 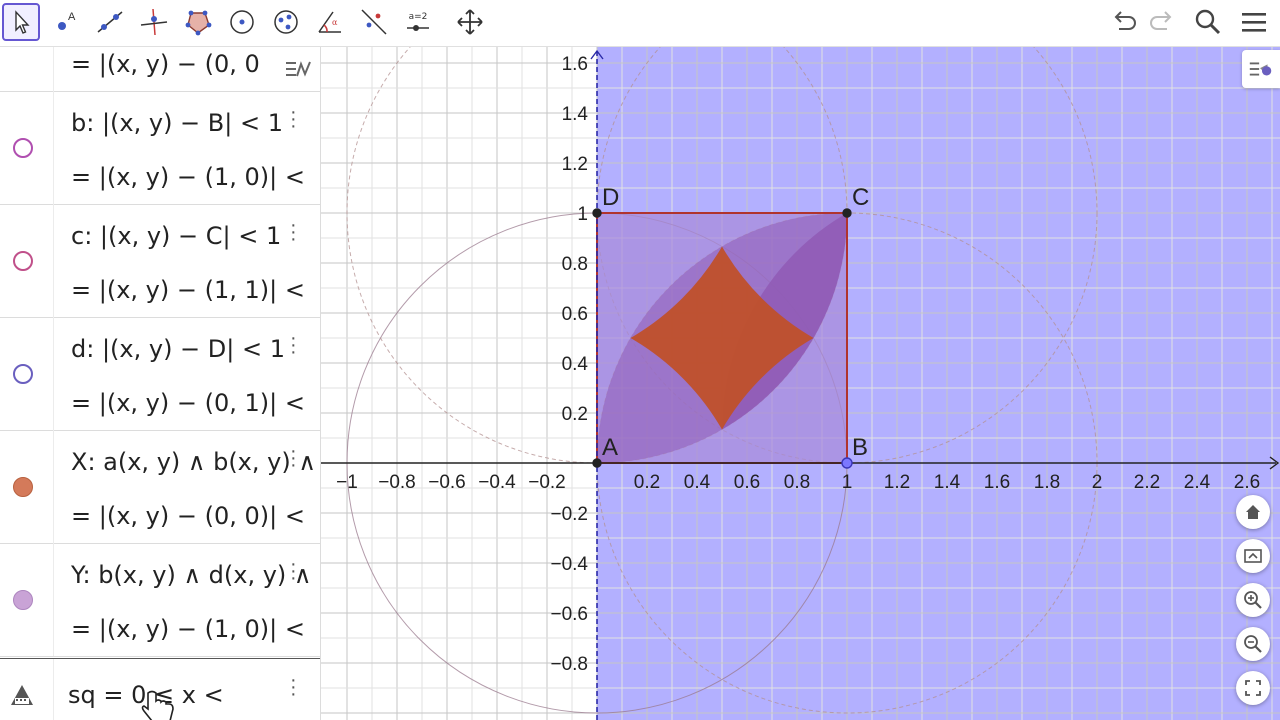 What do you see at coordinates (160, 69) in the screenshot?
I see `algebra-entry-a: = |(x, y) − (0, 0` at bounding box center [160, 69].